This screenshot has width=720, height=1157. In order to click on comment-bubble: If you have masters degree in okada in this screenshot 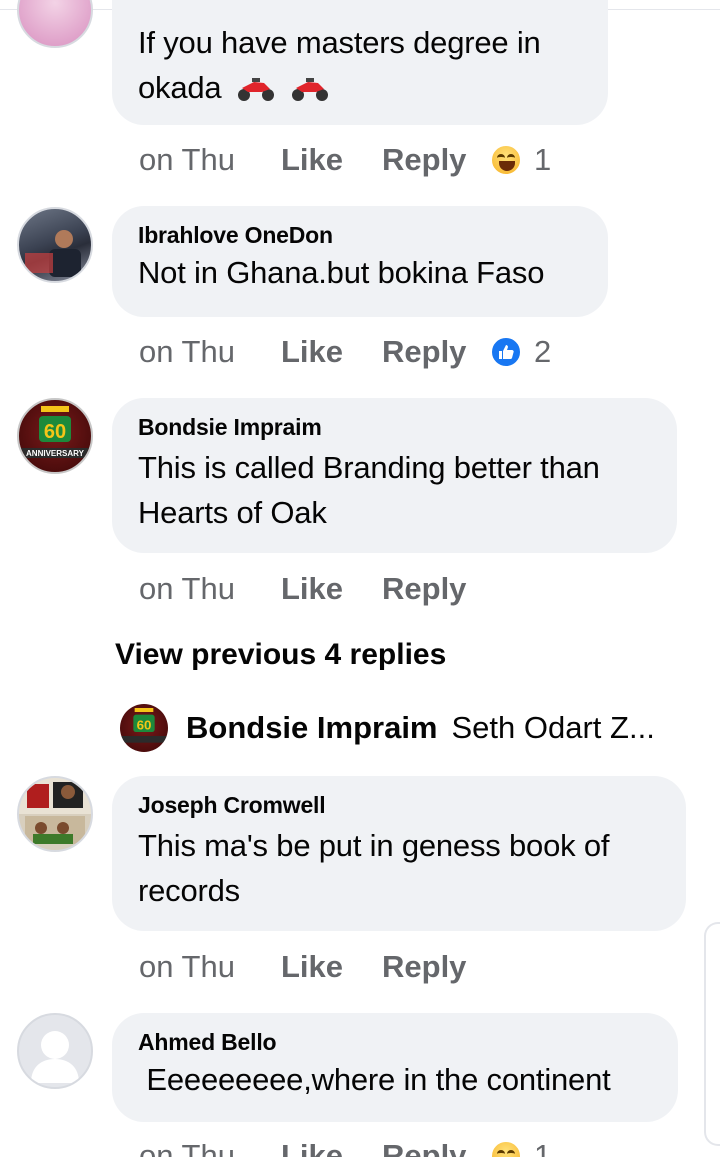, I will do `click(360, 62)`.